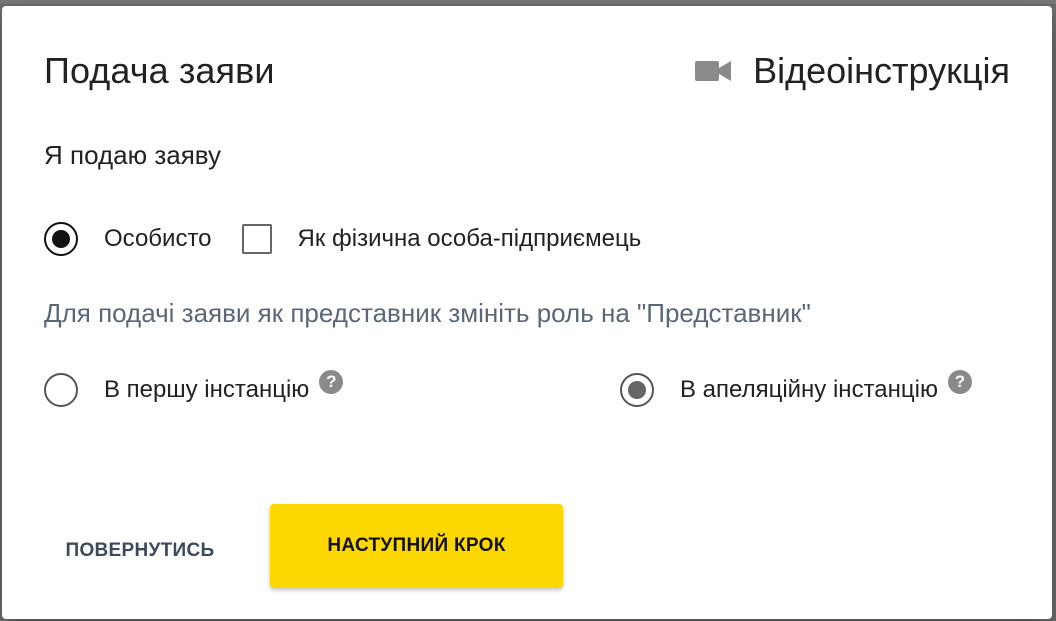 This screenshot has width=1056, height=621. I want to click on entrepreneur-label: Як фізична особа-підприємець, so click(470, 239).